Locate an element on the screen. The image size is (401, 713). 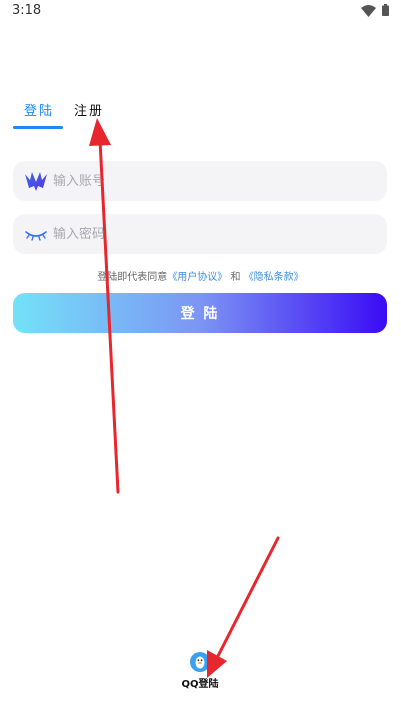
qq-login-label: QQ登陆 is located at coordinates (200, 684).